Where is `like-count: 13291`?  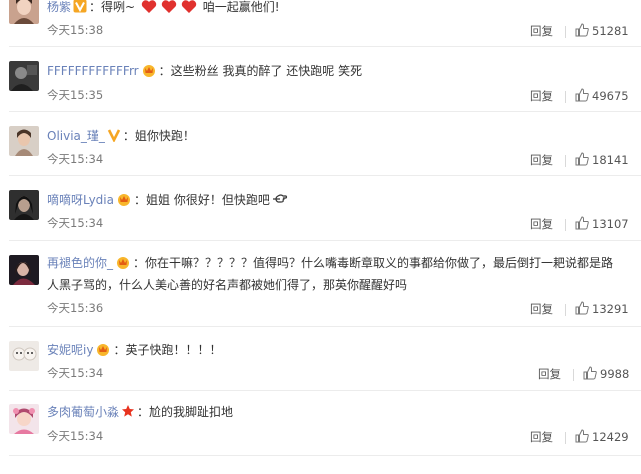 like-count: 13291 is located at coordinates (610, 309).